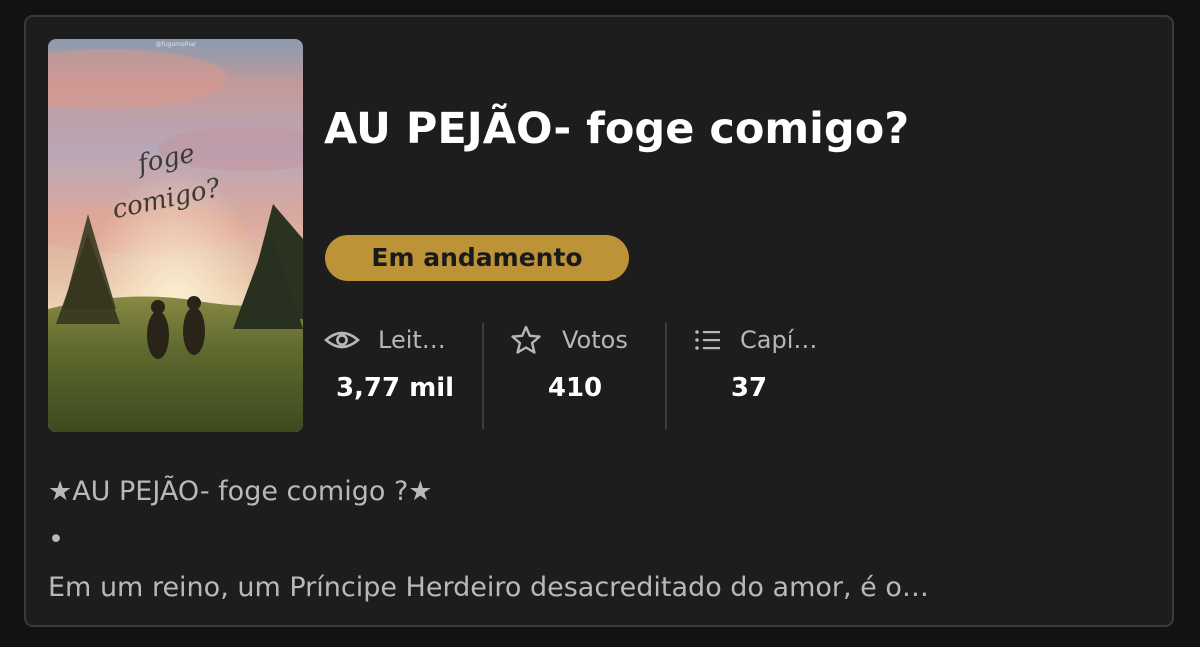 This screenshot has width=1200, height=647. I want to click on status-badge: Em andamento, so click(477, 258).